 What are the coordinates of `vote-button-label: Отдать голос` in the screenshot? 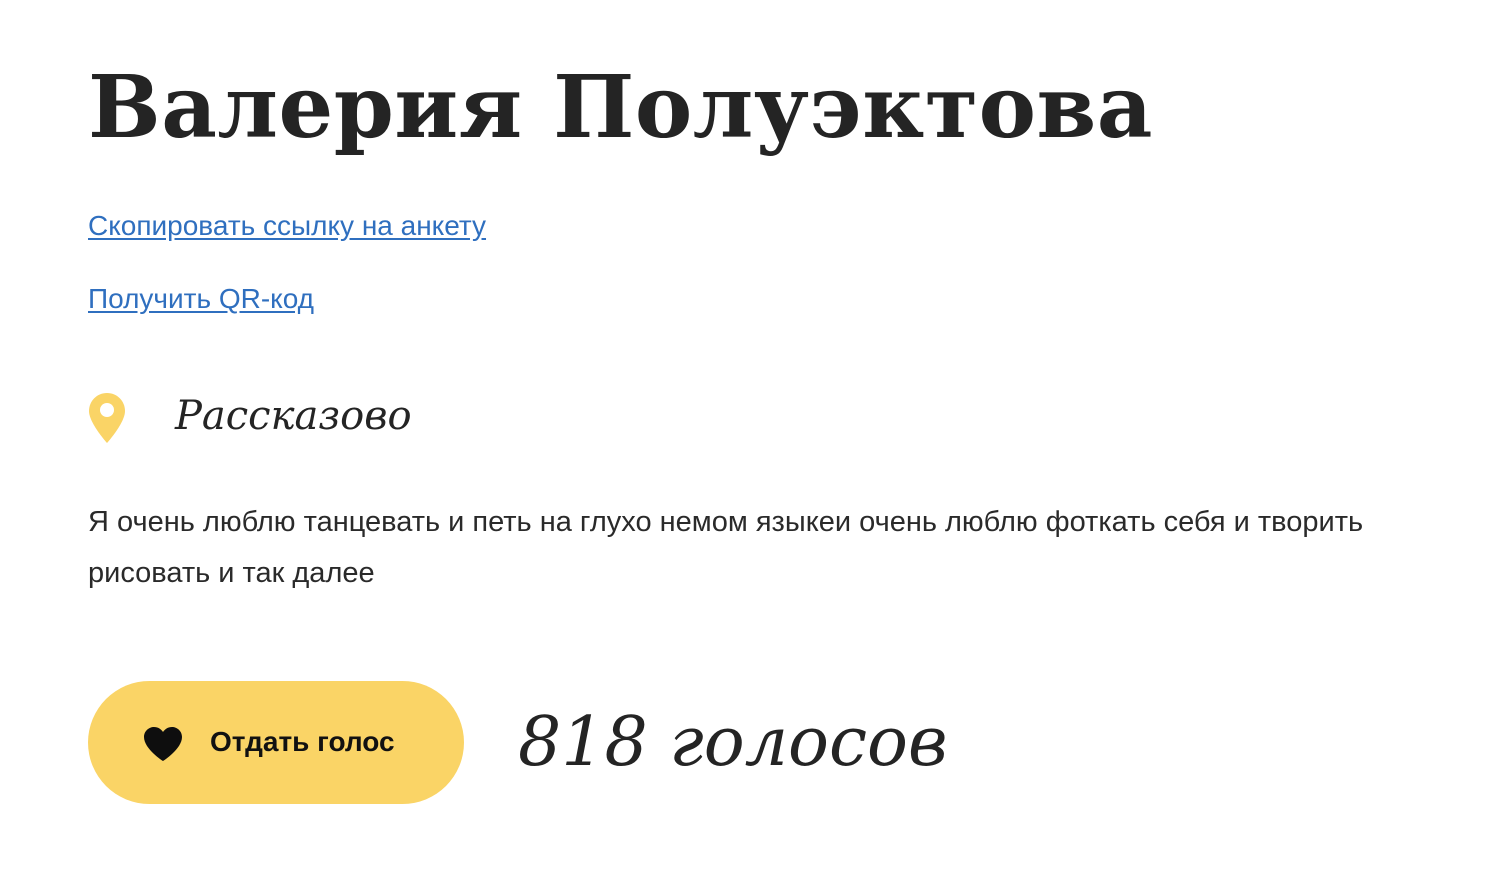 It's located at (302, 741).